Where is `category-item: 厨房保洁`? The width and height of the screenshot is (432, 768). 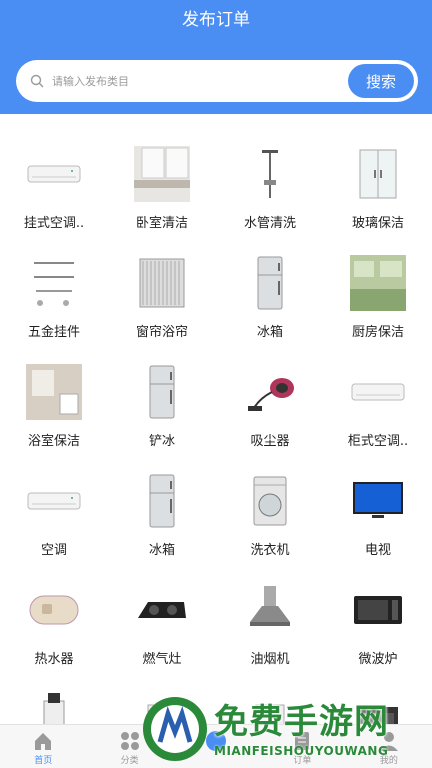
category-item: 厨房保洁 is located at coordinates (378, 309).